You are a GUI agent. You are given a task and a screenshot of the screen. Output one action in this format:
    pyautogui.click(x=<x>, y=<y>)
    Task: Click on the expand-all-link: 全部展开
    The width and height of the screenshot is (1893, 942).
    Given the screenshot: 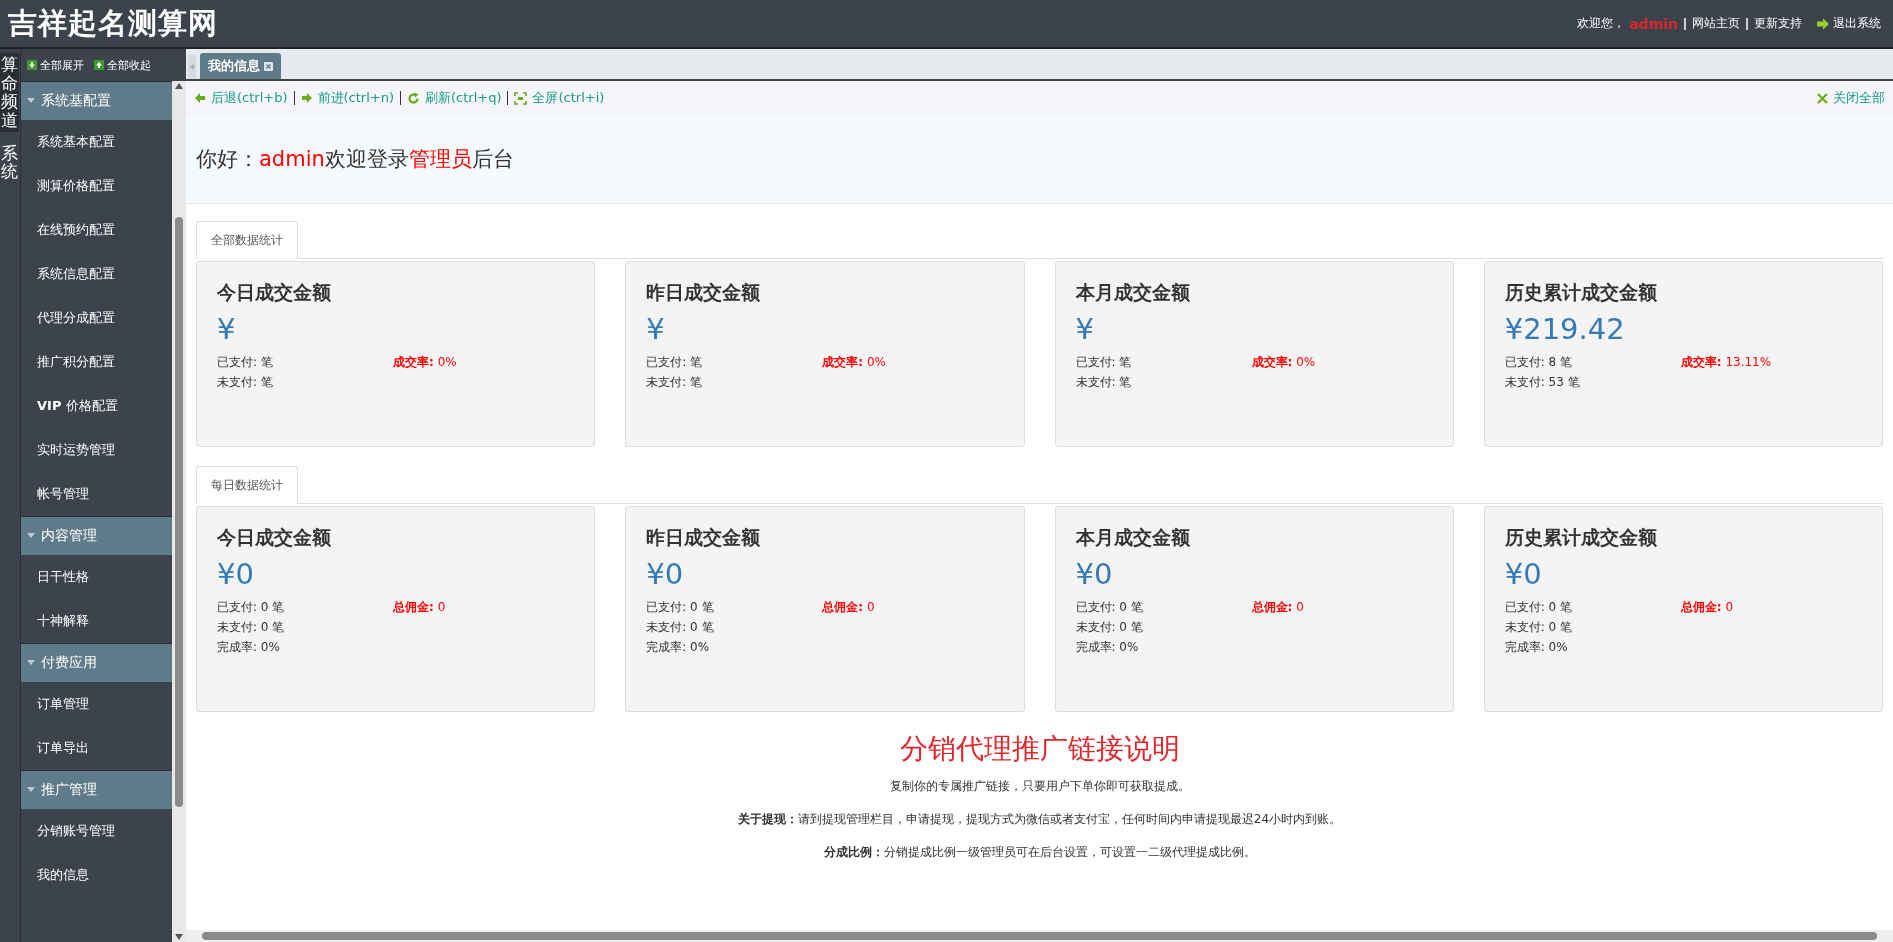 What is the action you would take?
    pyautogui.click(x=55, y=65)
    